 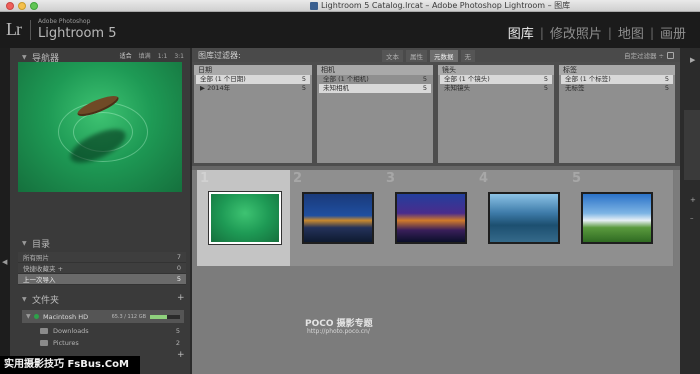 I want to click on catalog-list: 所有照片 7 快捷收藏夹 + 0 上一次导入 5, so click(x=102, y=268).